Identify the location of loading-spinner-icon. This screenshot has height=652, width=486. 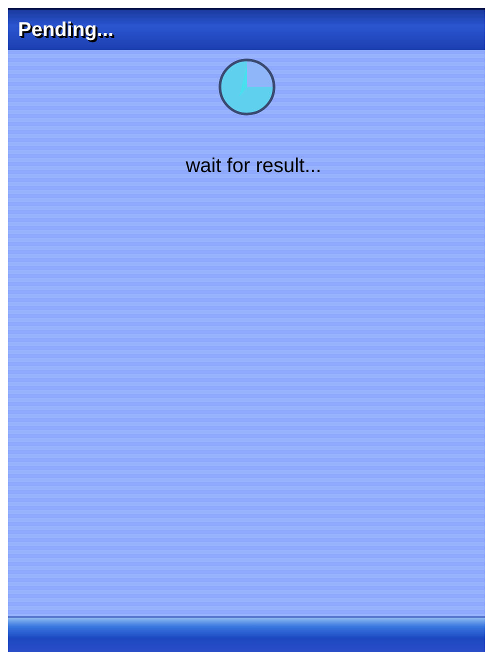
(246, 87).